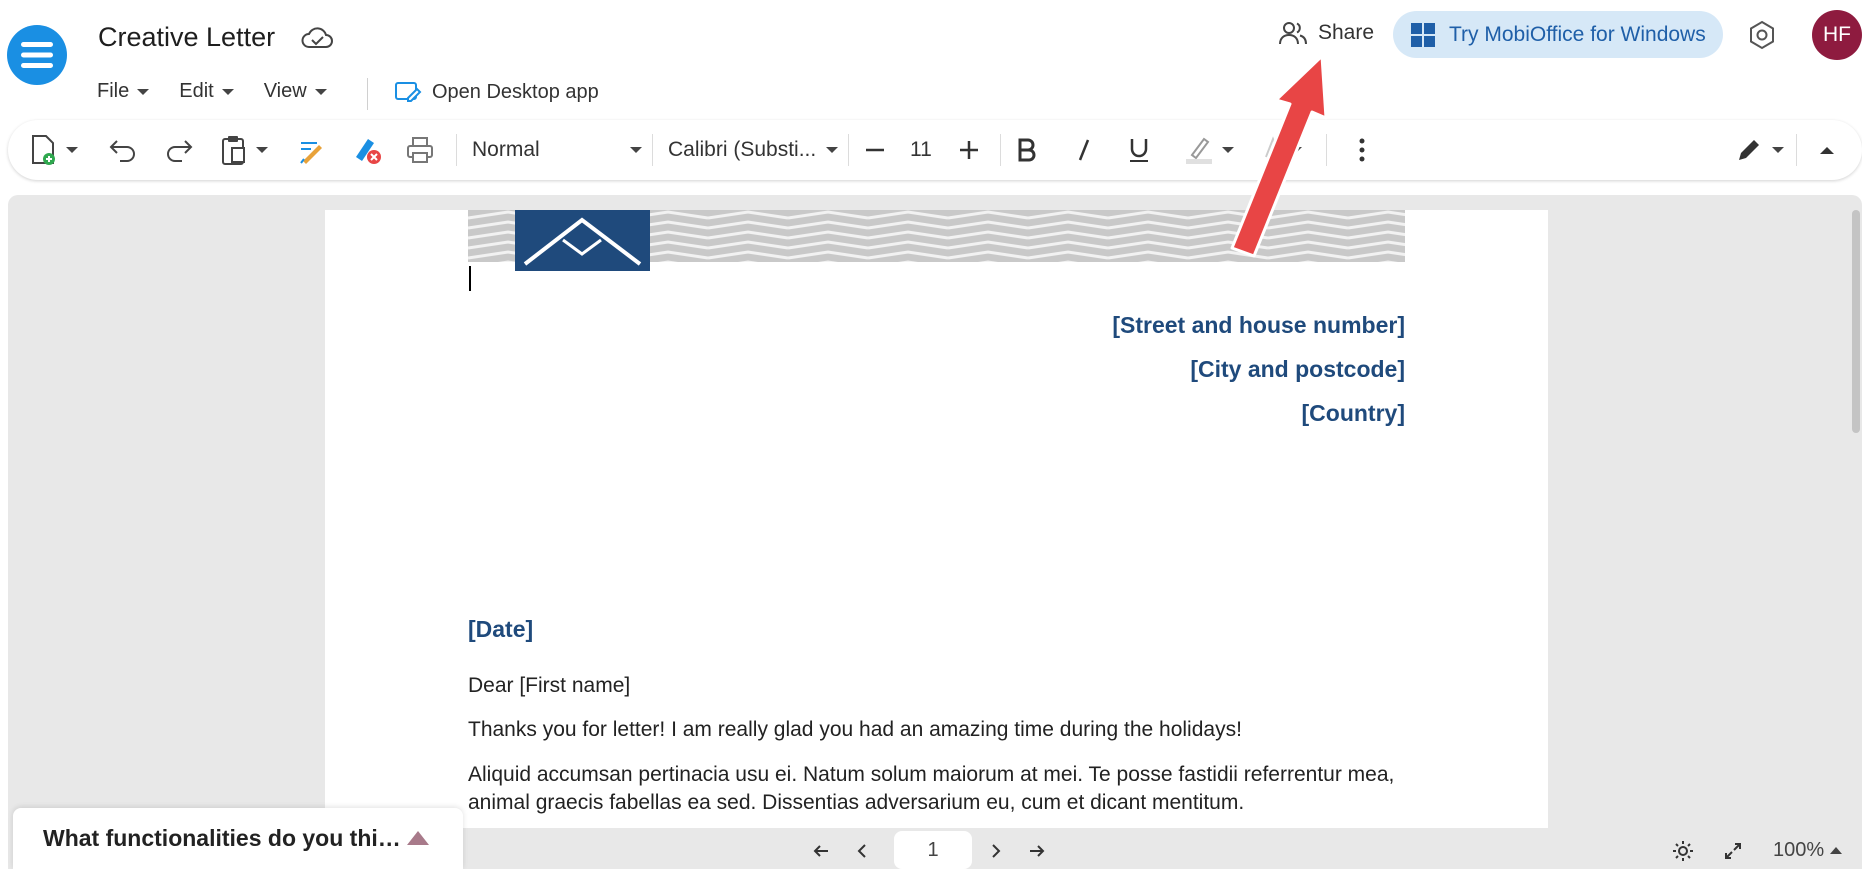 The width and height of the screenshot is (1862, 869). What do you see at coordinates (1749, 150) in the screenshot?
I see `pencil-icon` at bounding box center [1749, 150].